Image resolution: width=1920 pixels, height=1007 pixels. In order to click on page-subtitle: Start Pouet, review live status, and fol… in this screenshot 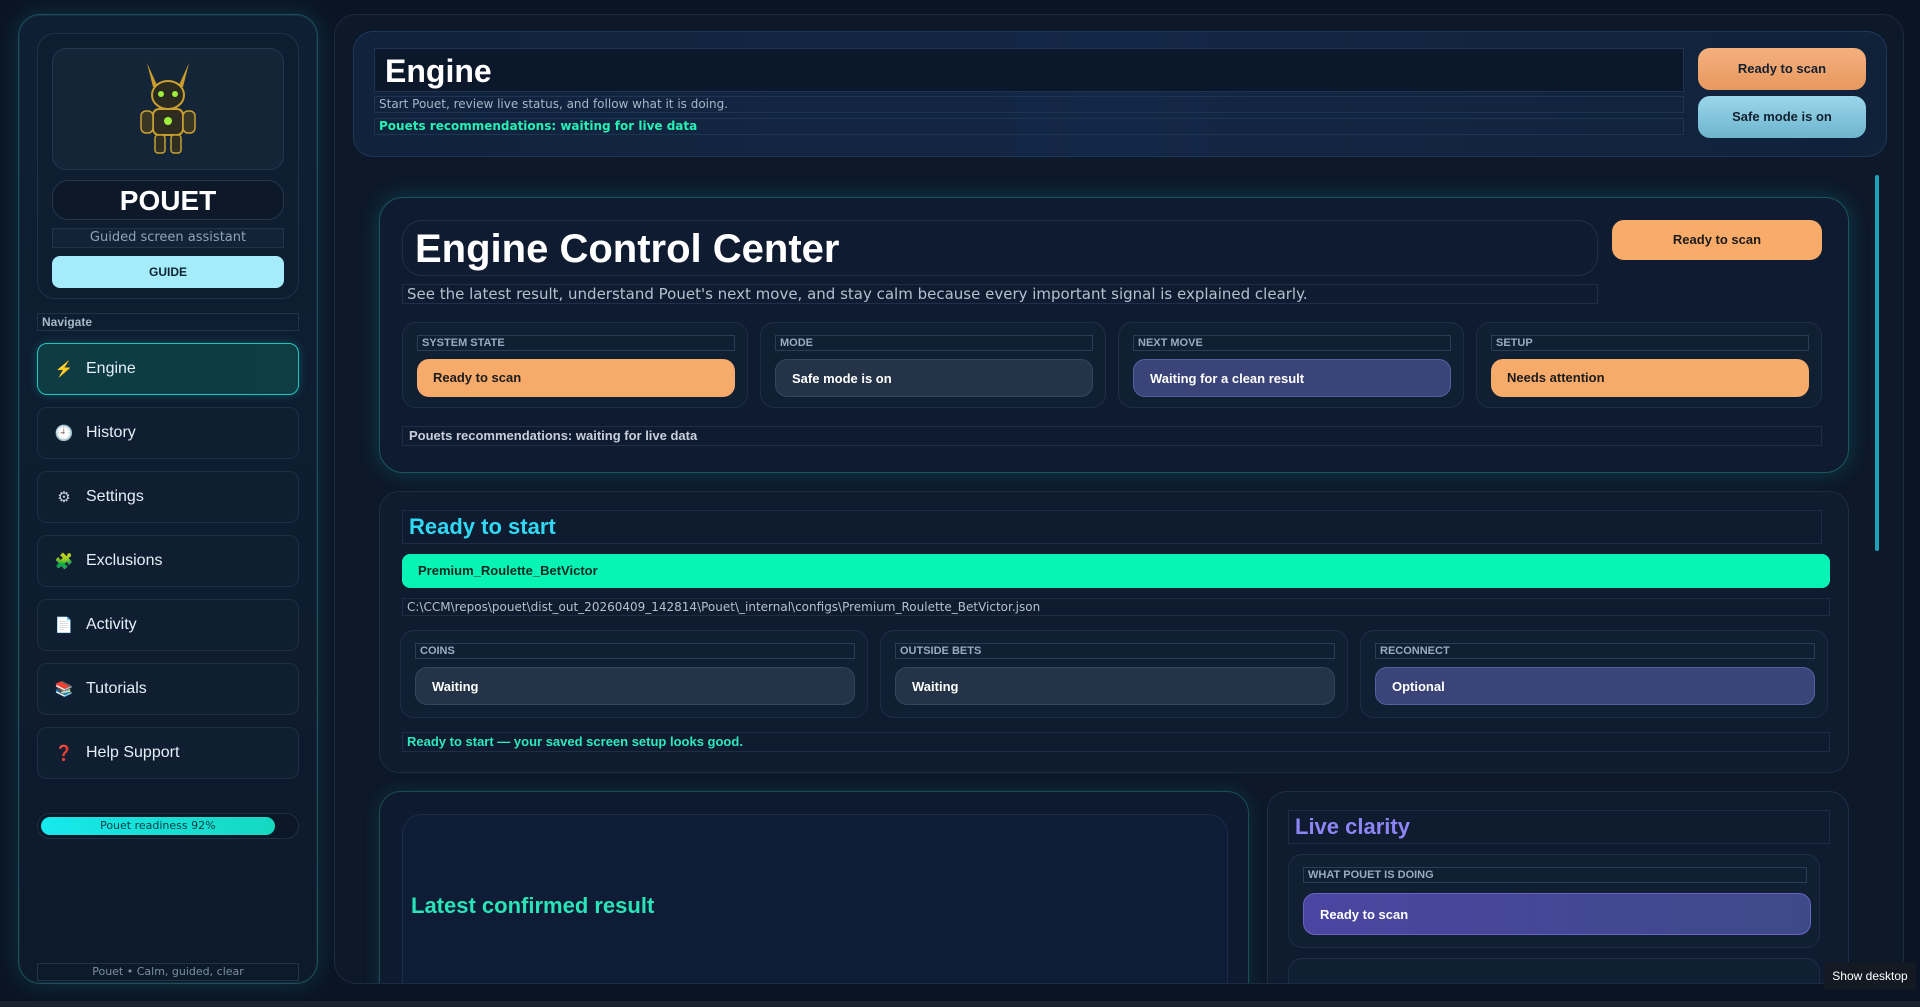, I will do `click(1029, 104)`.